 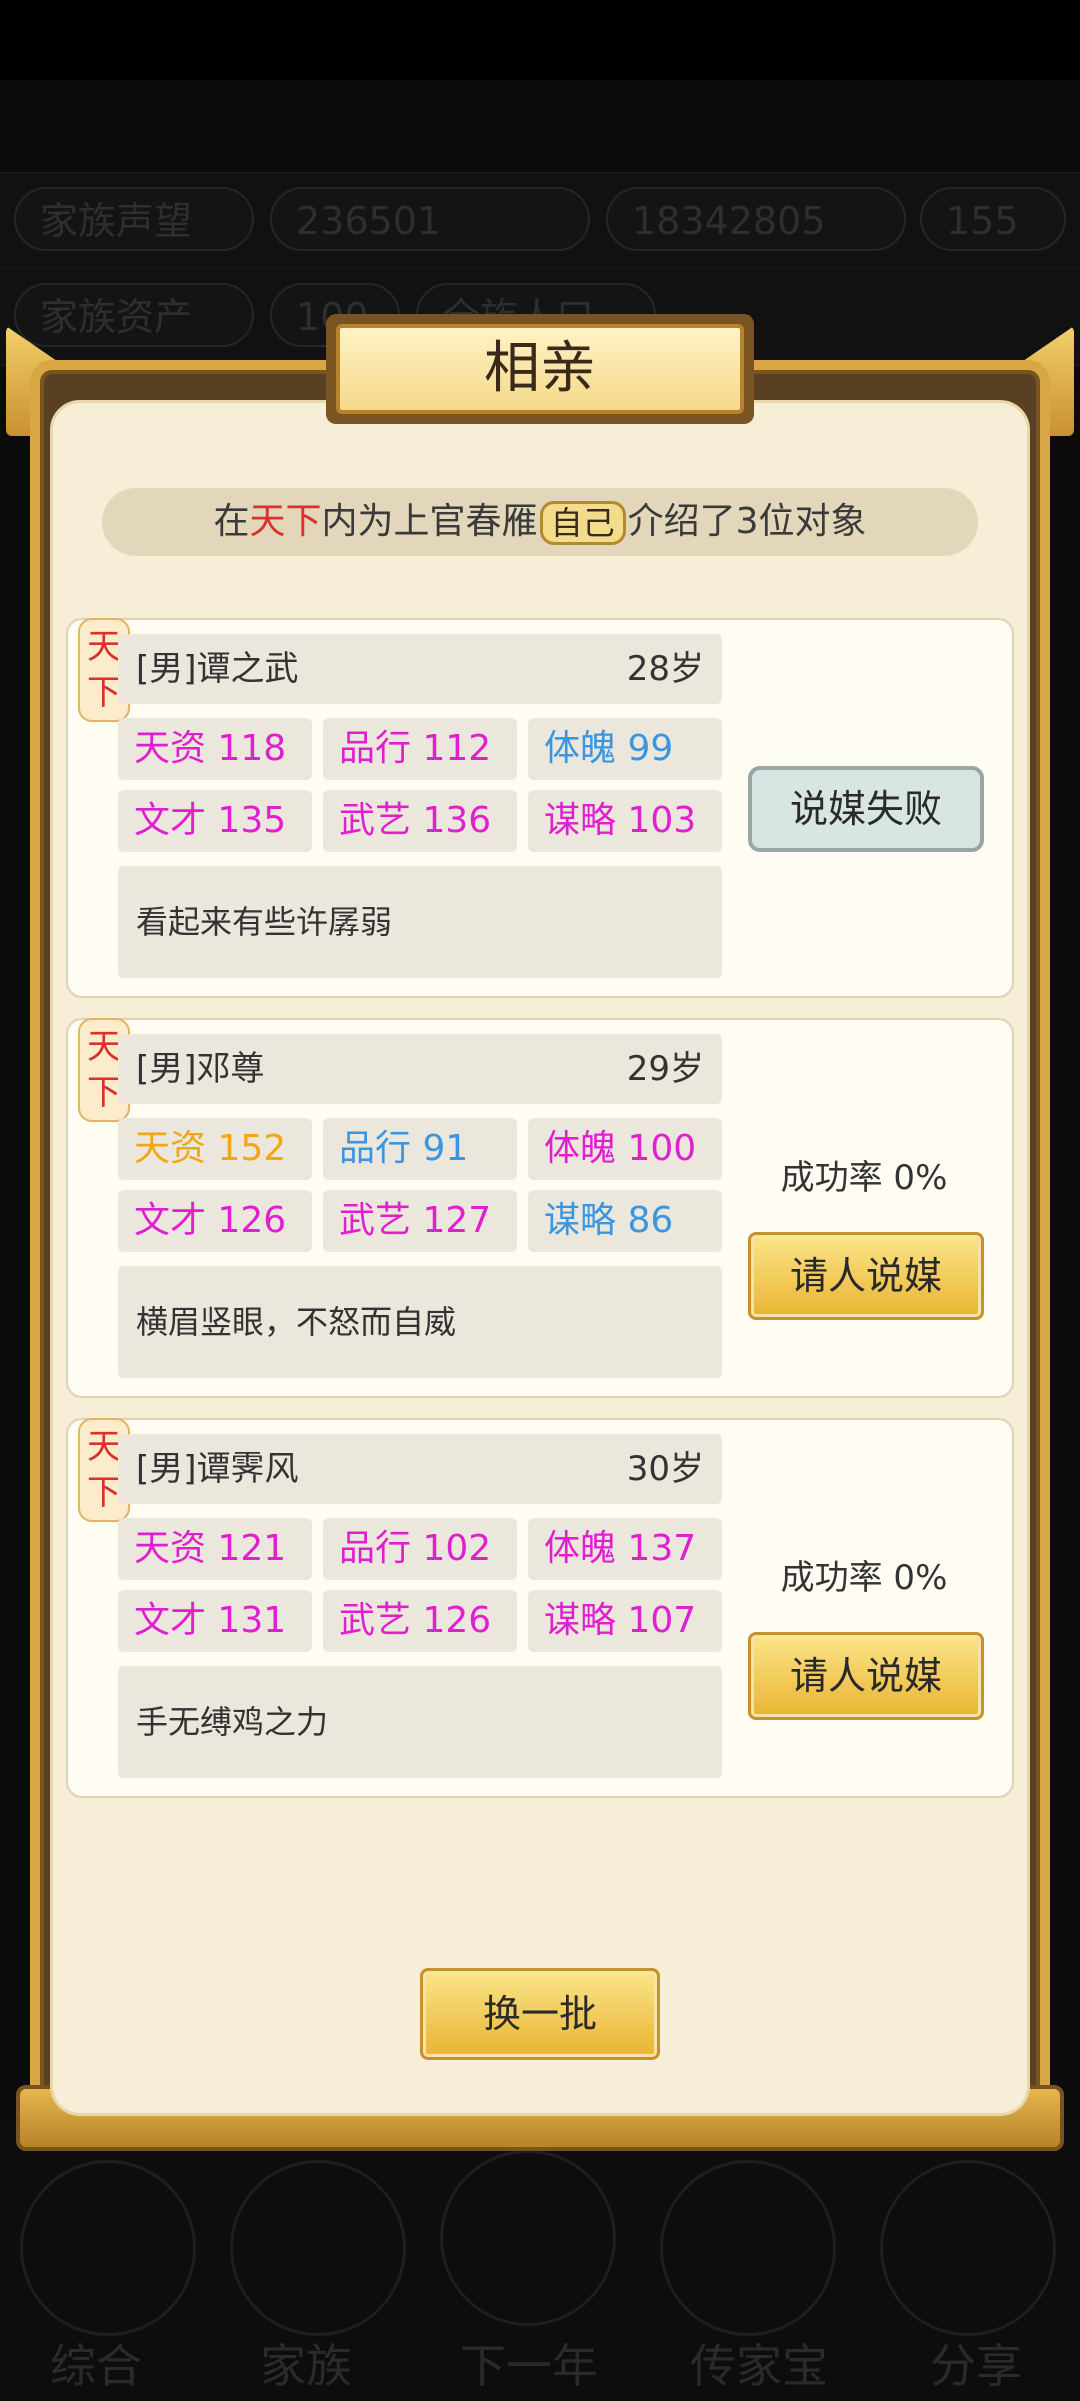 What do you see at coordinates (217, 1469) in the screenshot?
I see `candidate-name: [男]谭霁风` at bounding box center [217, 1469].